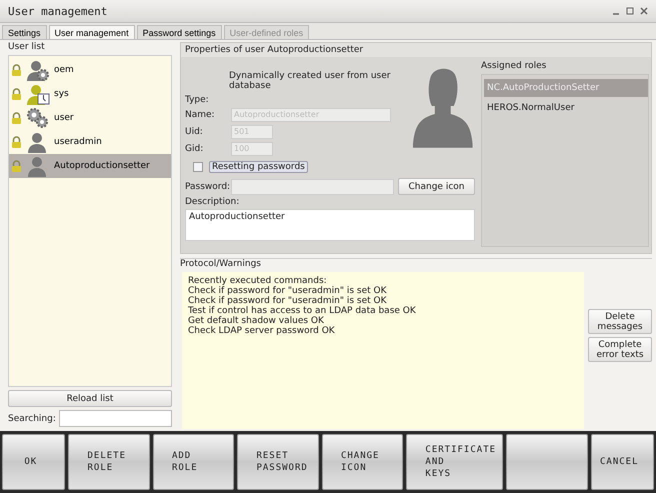 This screenshot has height=493, width=656. I want to click on password-field, so click(312, 186).